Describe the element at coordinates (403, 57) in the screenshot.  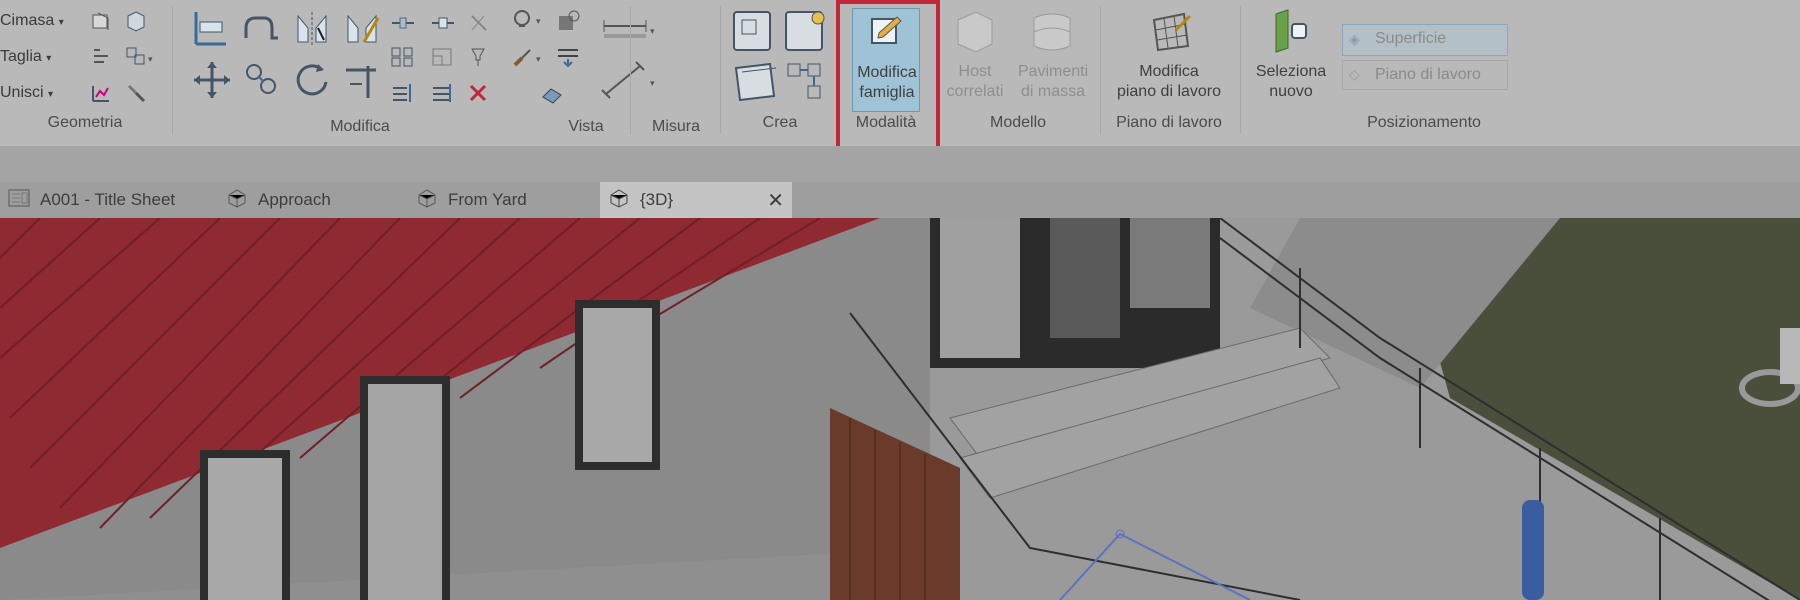
I see `array-icon` at that location.